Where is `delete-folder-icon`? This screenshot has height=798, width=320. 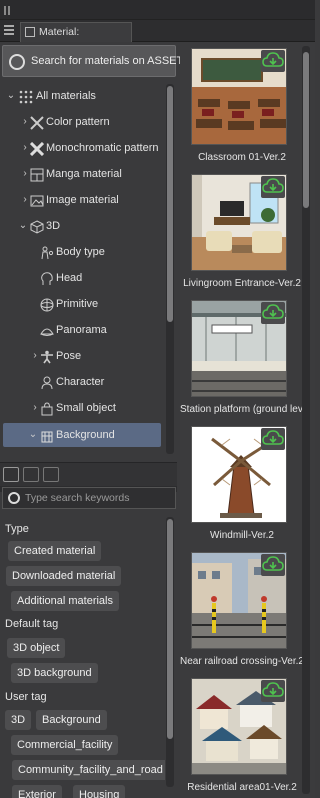
delete-folder-icon is located at coordinates (31, 474).